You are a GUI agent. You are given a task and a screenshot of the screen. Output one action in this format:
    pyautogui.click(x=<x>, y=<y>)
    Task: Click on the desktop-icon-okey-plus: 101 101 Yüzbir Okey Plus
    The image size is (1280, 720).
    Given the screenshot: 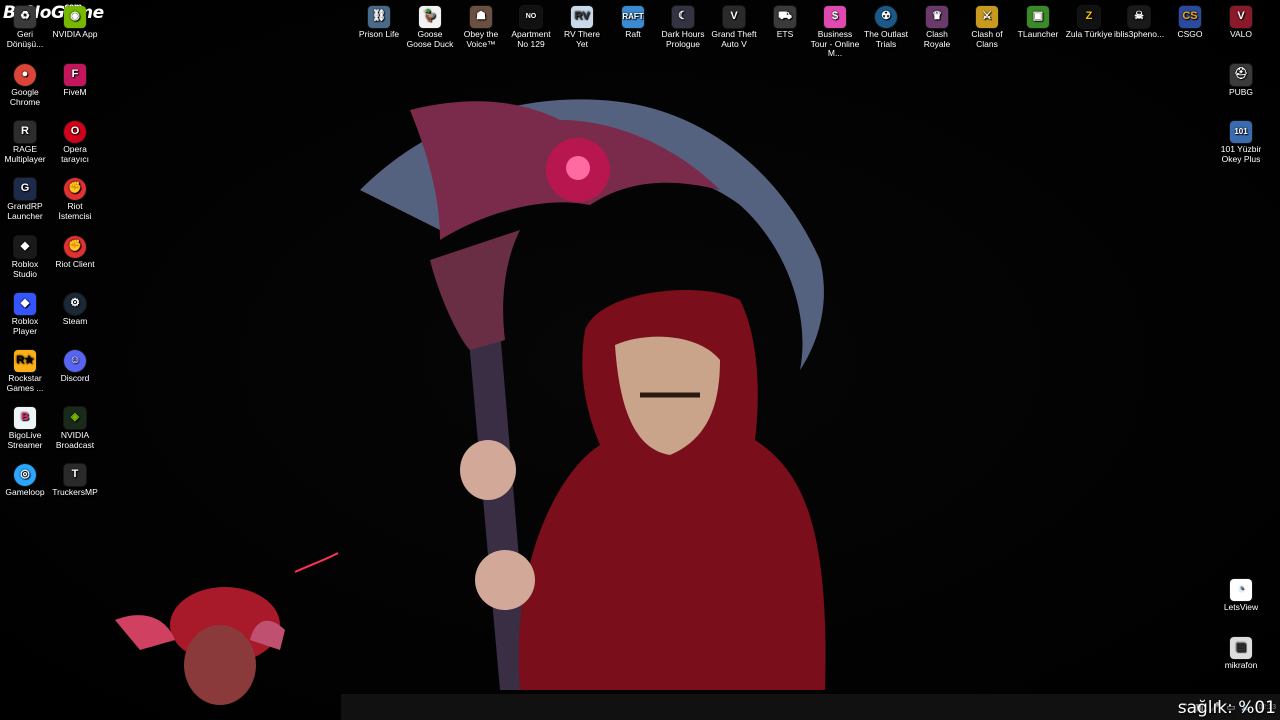 What is the action you would take?
    pyautogui.click(x=1241, y=142)
    